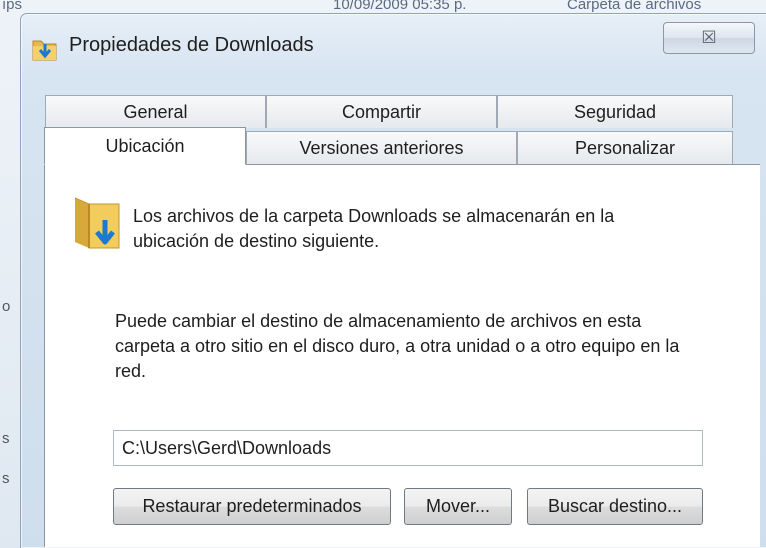 This screenshot has width=766, height=548. I want to click on background-date: 10/09/2009 05:35 p., so click(400, 6).